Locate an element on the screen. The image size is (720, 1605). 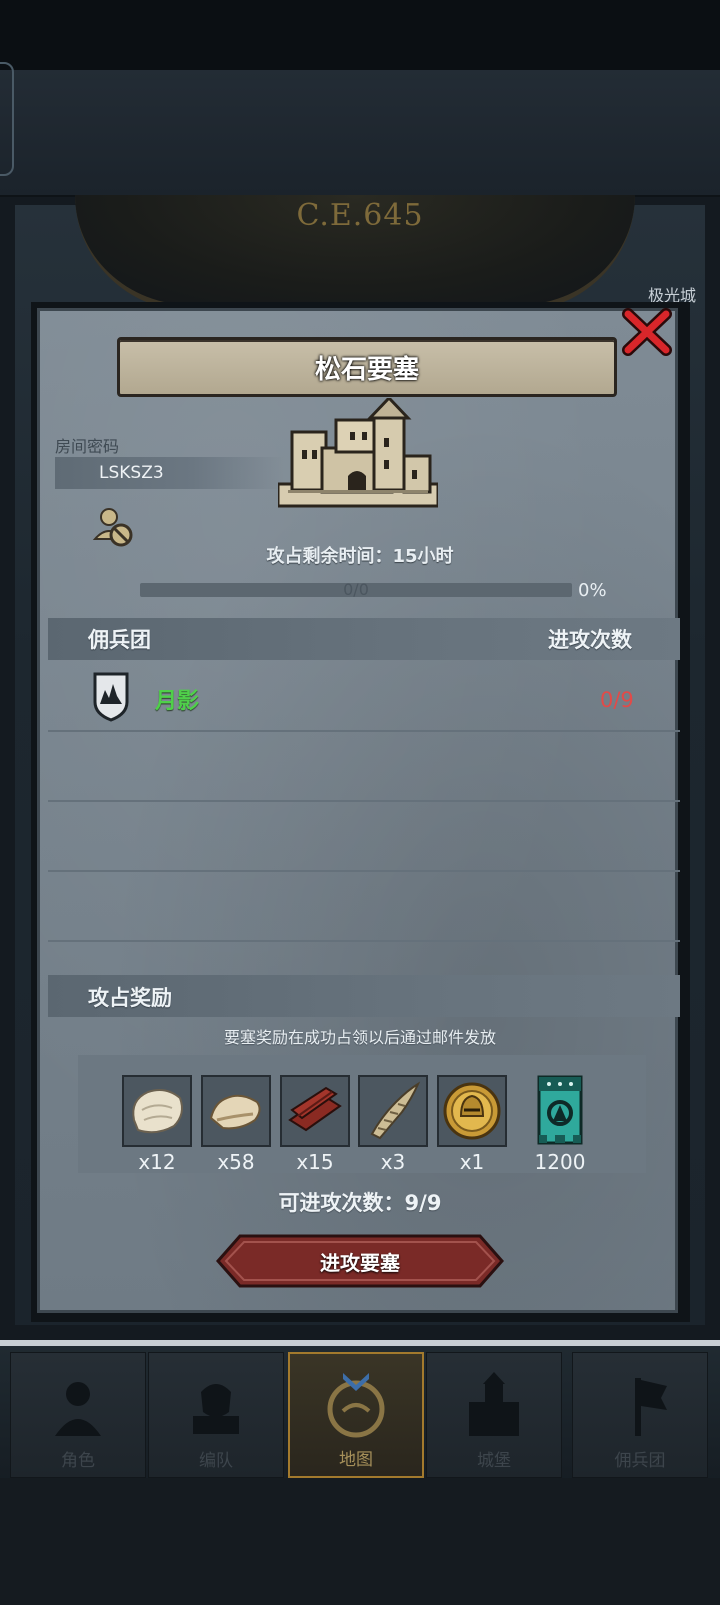
status-bar is located at coordinates (360, 35).